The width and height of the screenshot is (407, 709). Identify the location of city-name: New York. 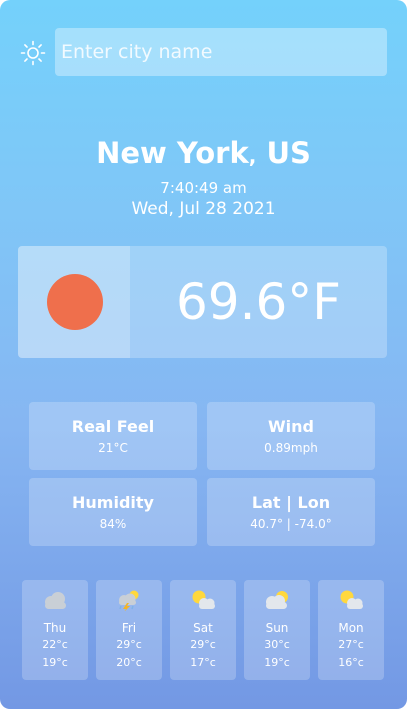
(172, 153).